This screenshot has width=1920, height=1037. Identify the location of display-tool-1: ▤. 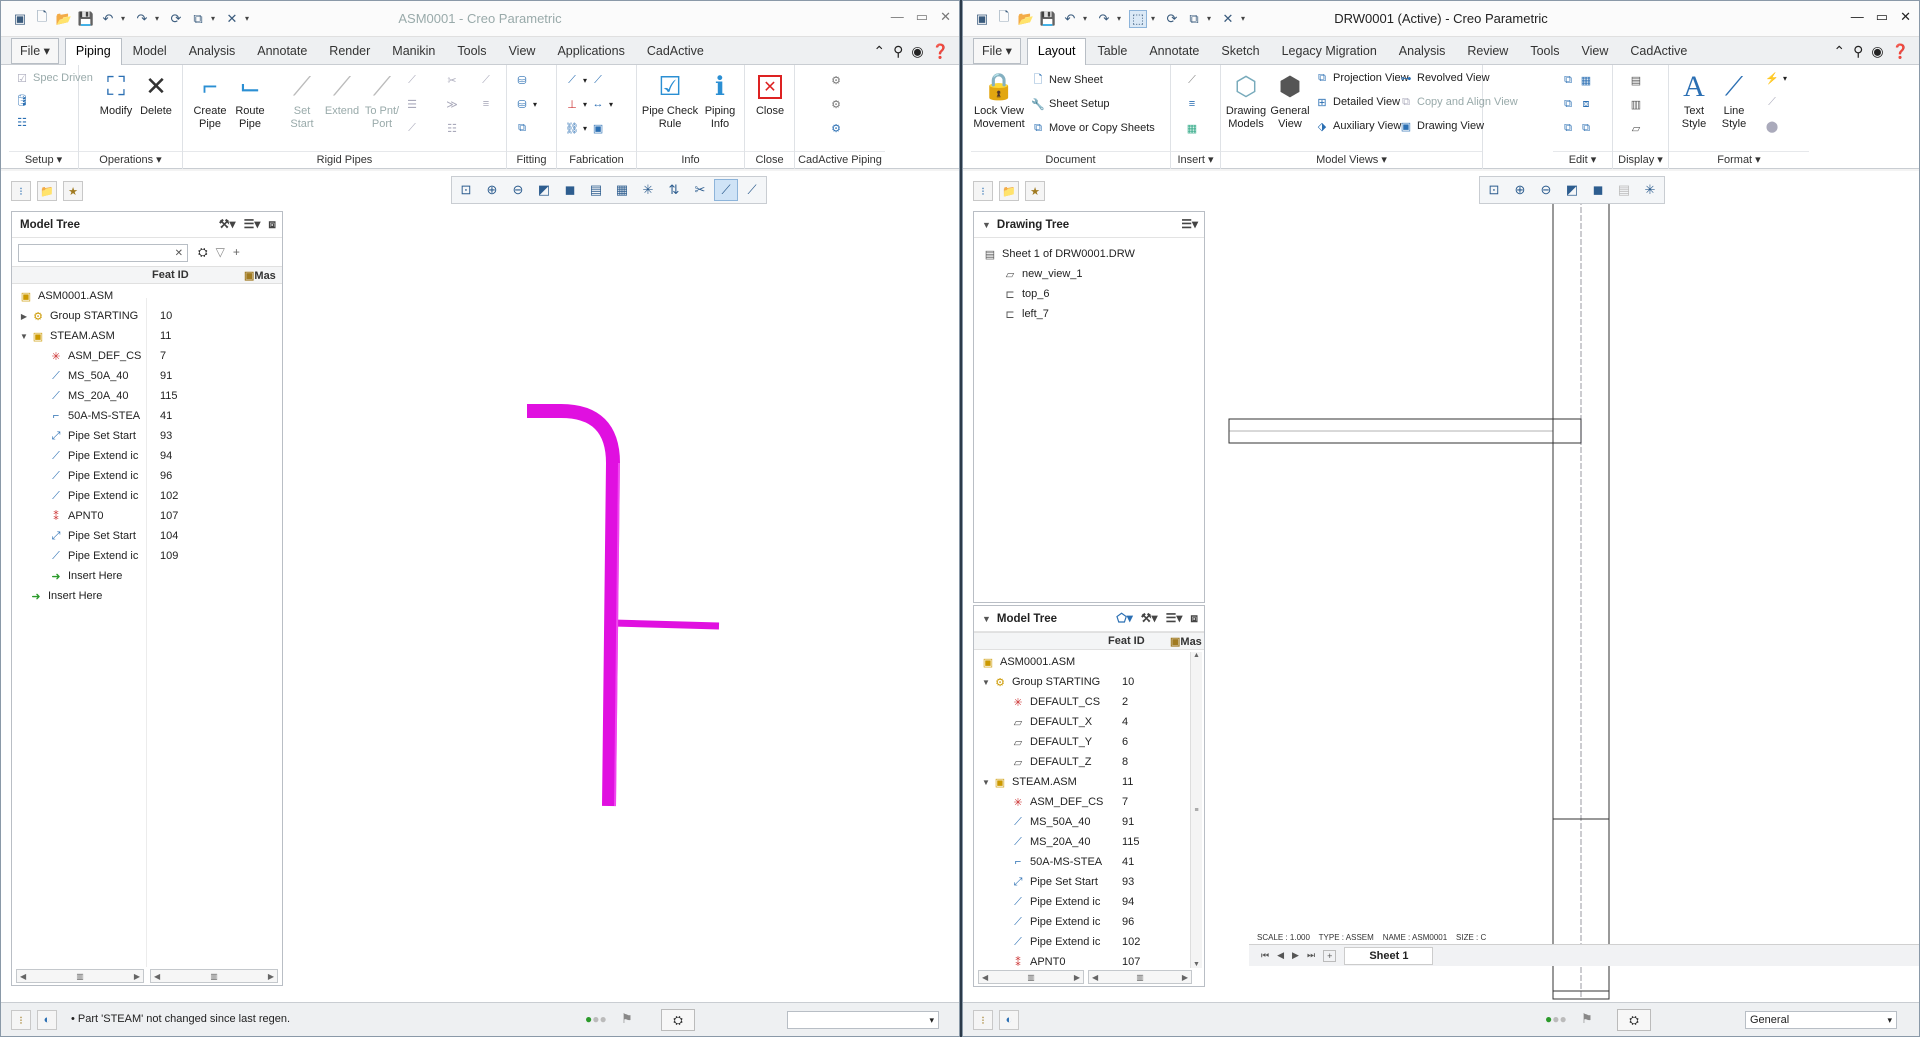
(1636, 80).